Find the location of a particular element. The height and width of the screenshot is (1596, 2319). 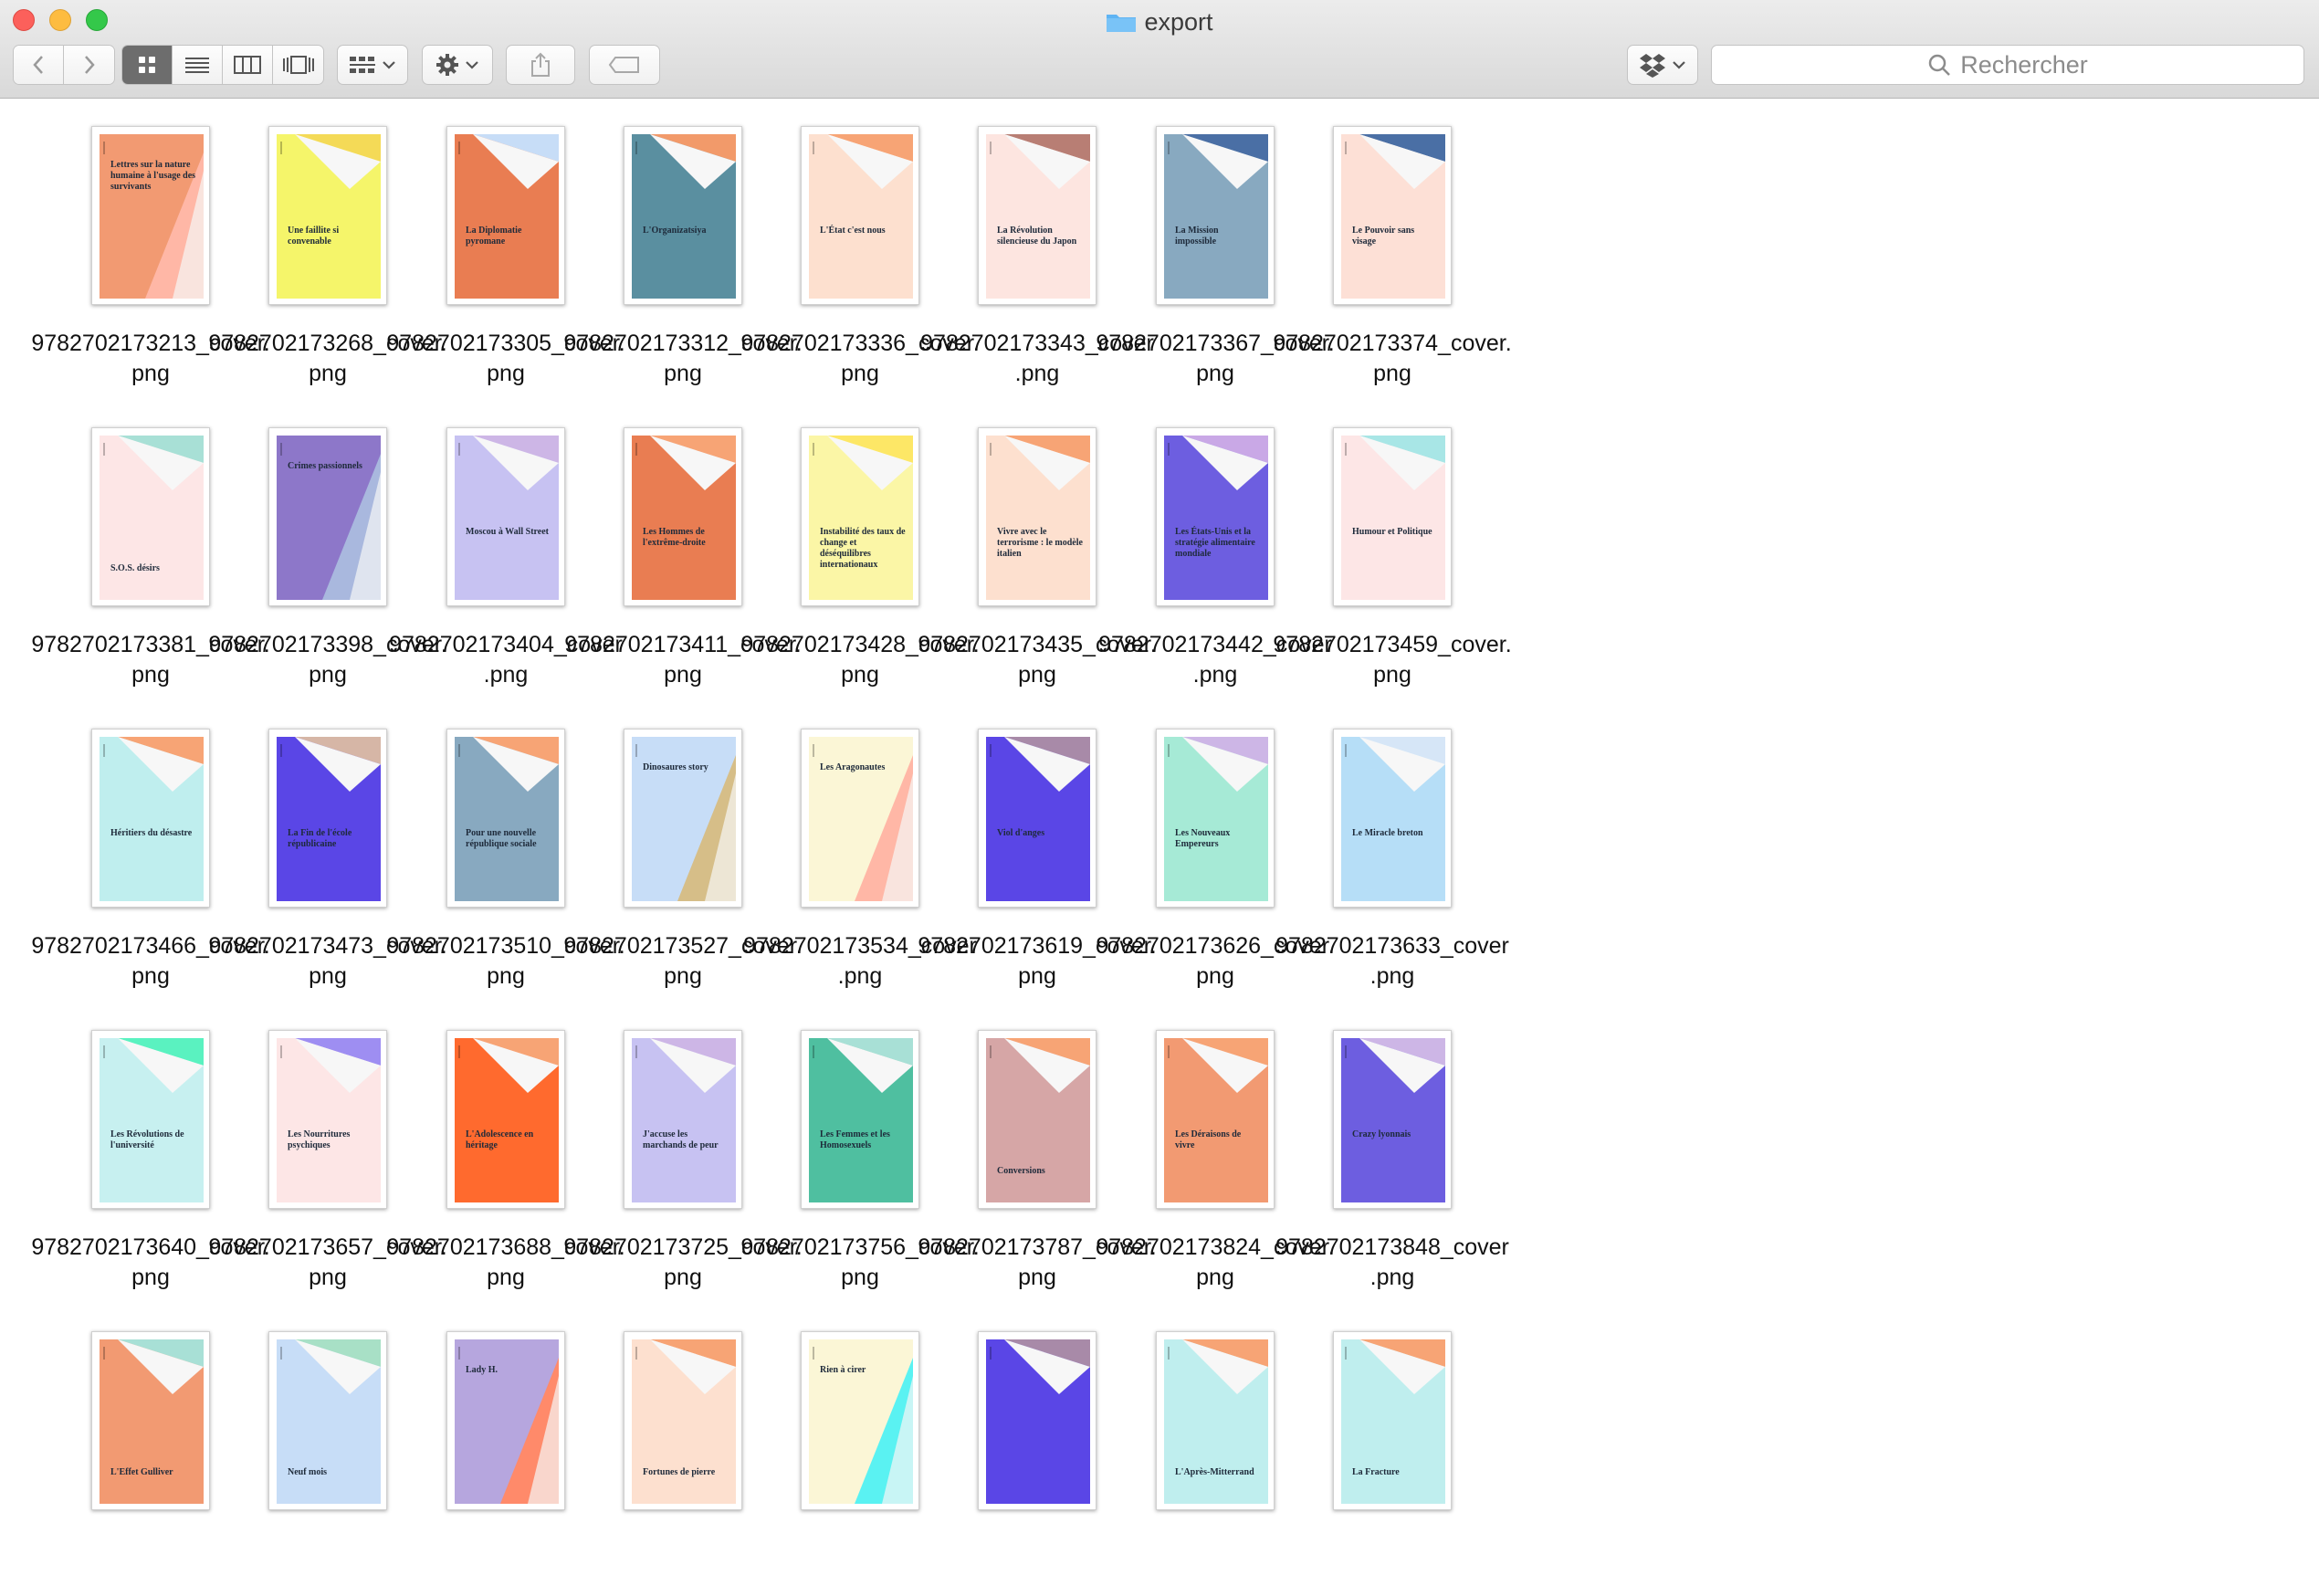

tags-button is located at coordinates (624, 65).